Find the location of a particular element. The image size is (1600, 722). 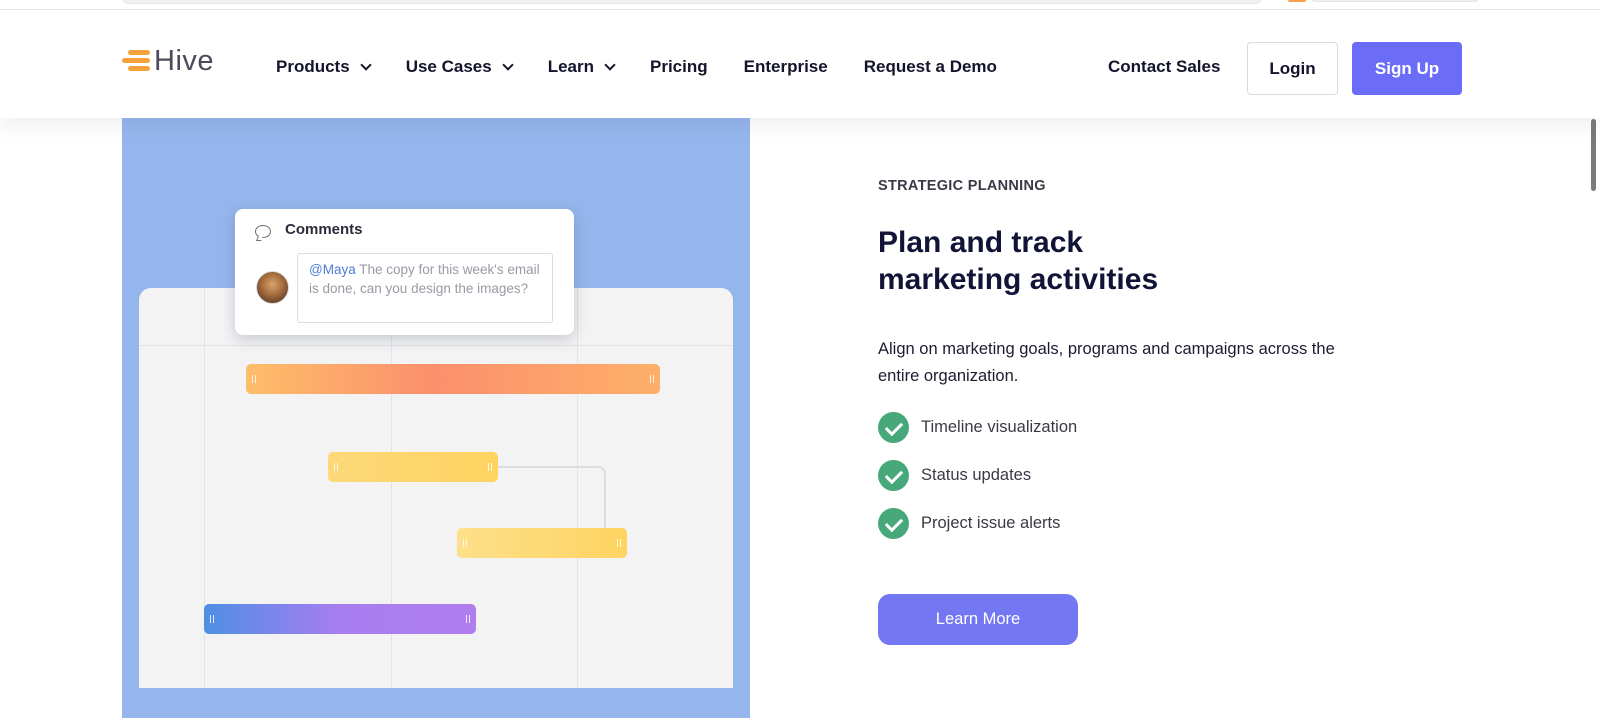

feature-label: Project issue alerts is located at coordinates (991, 523).